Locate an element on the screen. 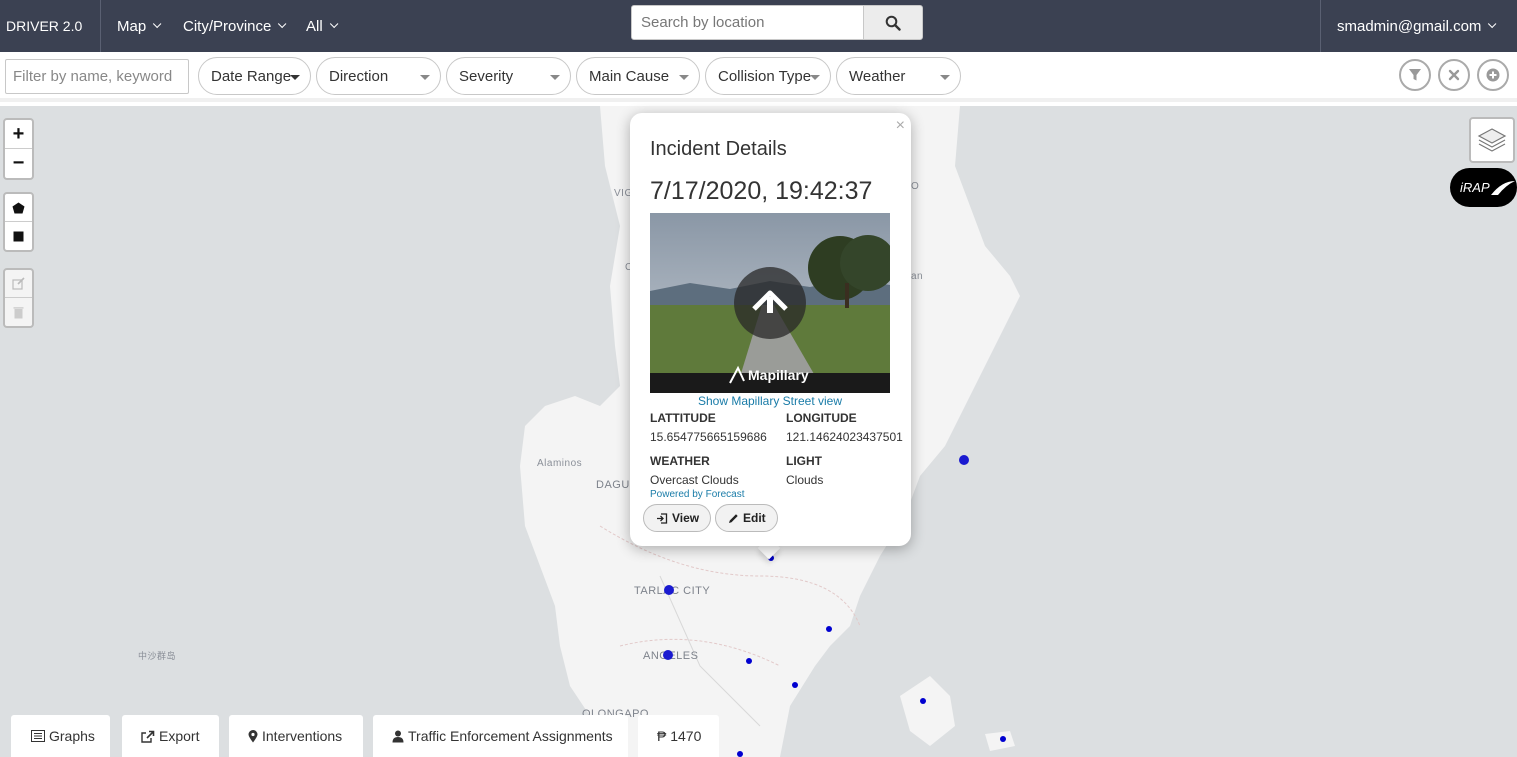 The height and width of the screenshot is (757, 1517). main-cause-filter: Main Cause is located at coordinates (638, 76).